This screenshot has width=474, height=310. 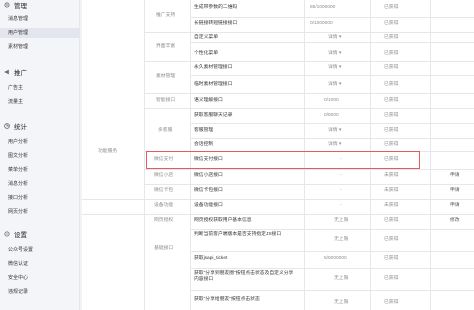 I want to click on api-category: 网页授权, so click(x=164, y=220).